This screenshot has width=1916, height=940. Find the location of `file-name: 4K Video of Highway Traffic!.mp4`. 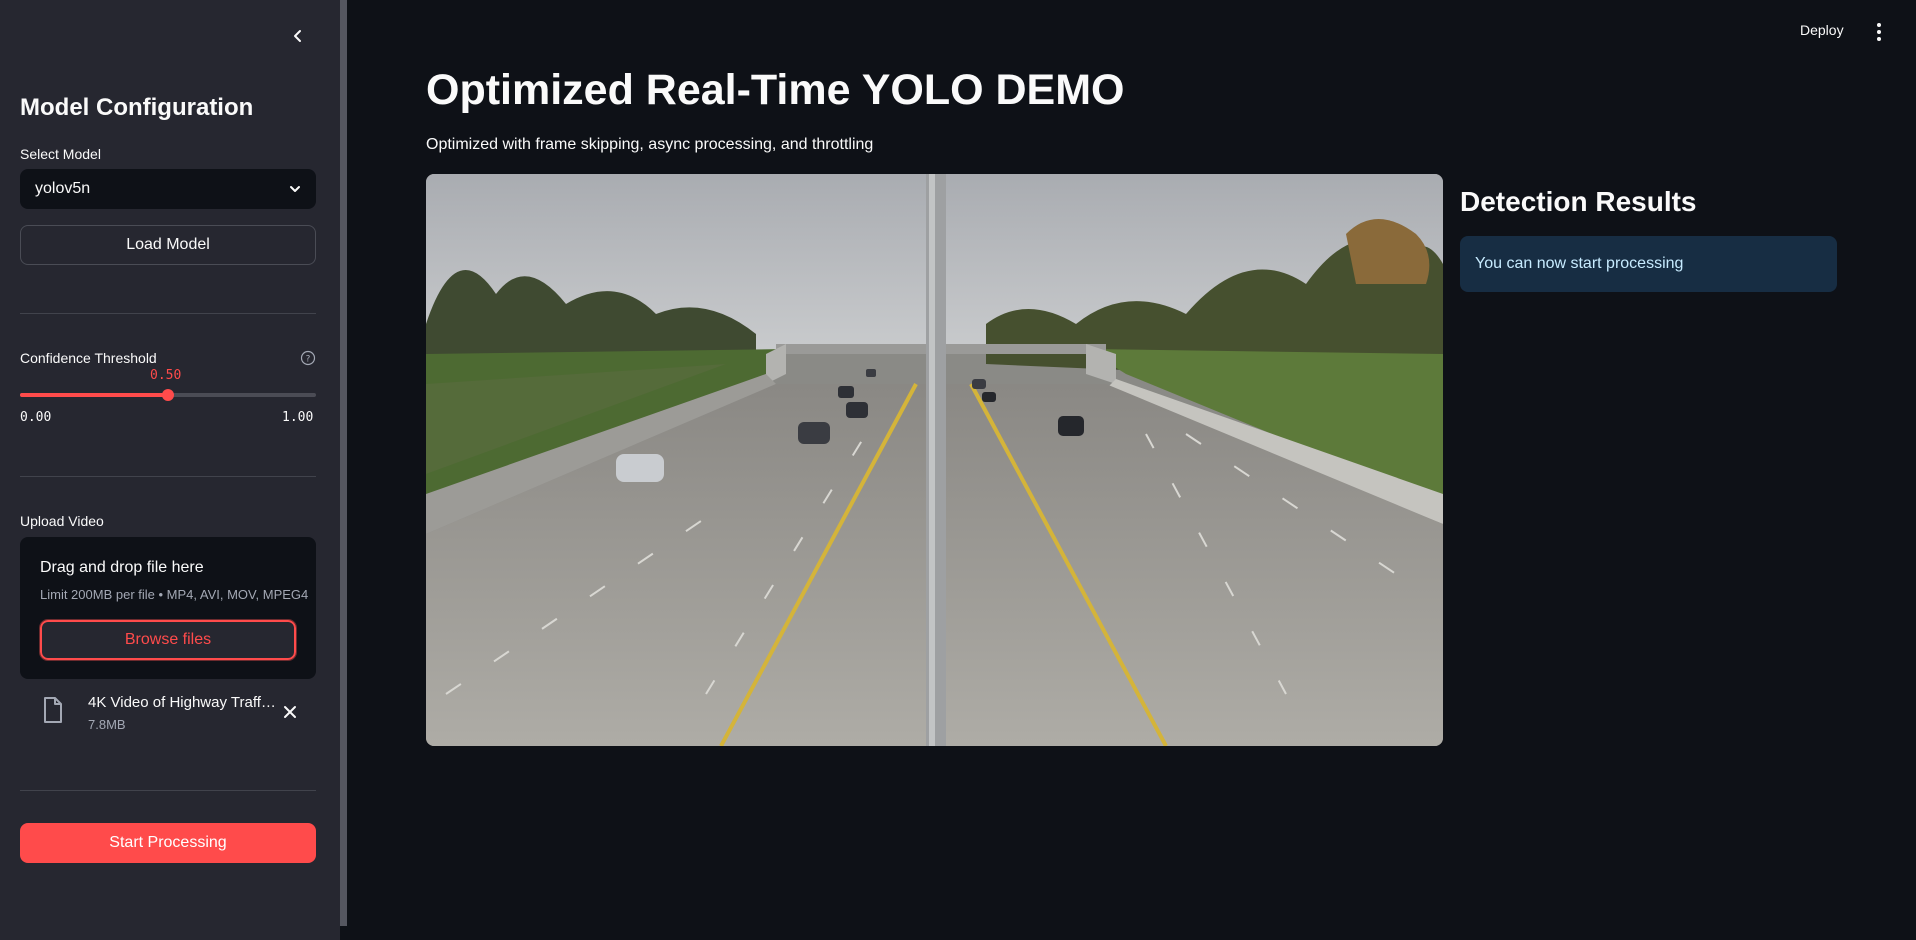

file-name: 4K Video of Highway Traffic!.mp4 is located at coordinates (183, 702).